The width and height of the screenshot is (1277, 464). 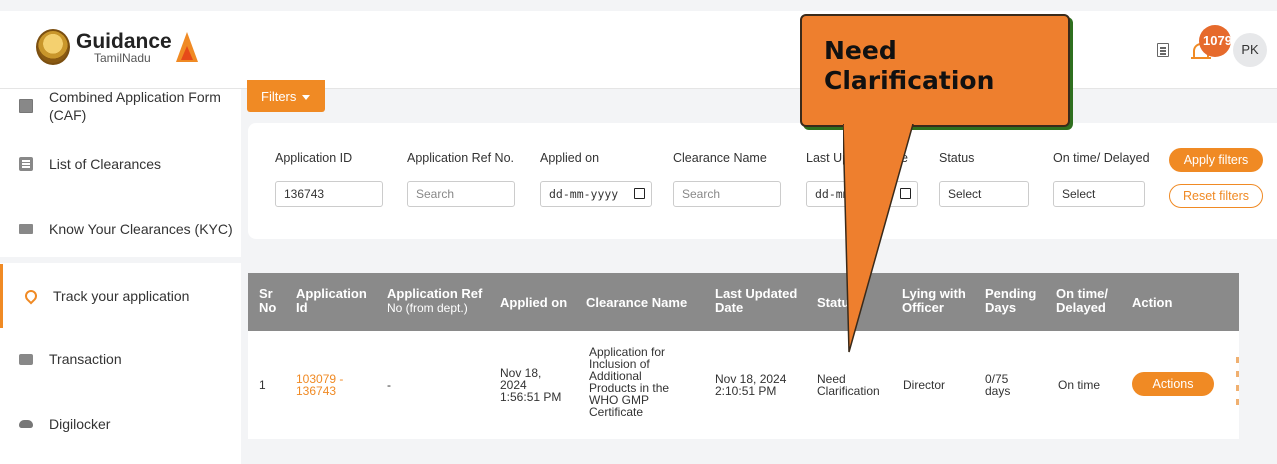 I want to click on top-icons: 1079 PK, so click(x=1212, y=46).